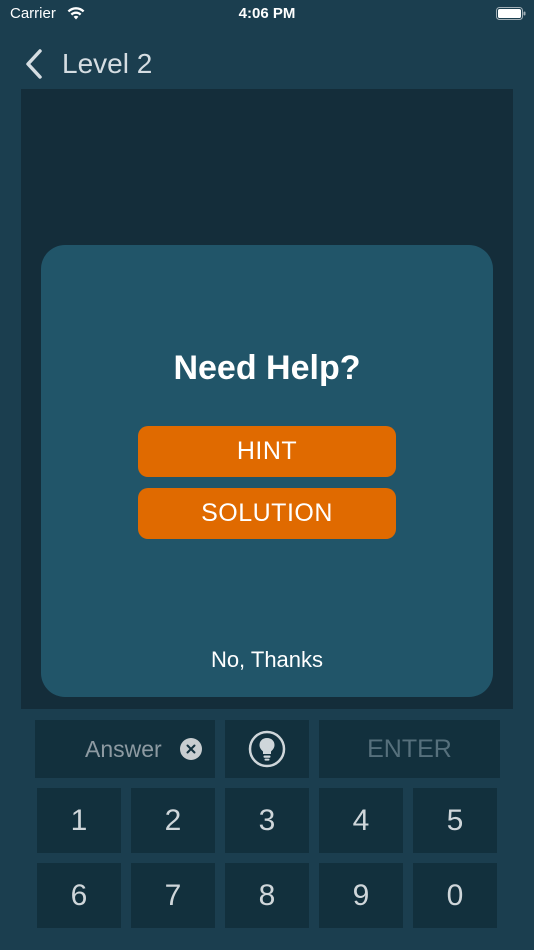 The height and width of the screenshot is (950, 534). Describe the element at coordinates (361, 820) in the screenshot. I see `key-4: 4` at that location.